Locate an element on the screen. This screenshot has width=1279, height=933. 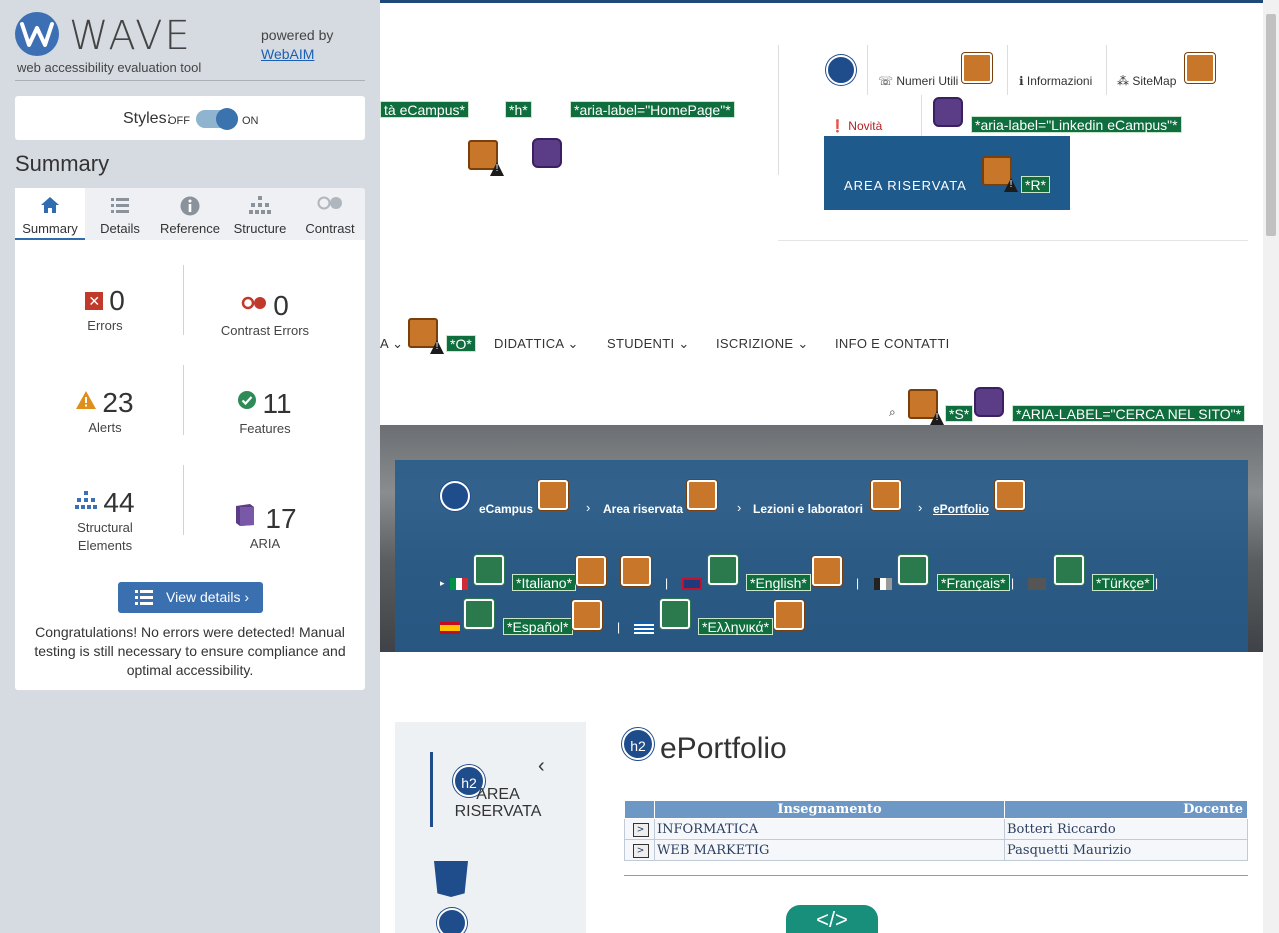
area-riservata-sidebar is located at coordinates (490, 827).